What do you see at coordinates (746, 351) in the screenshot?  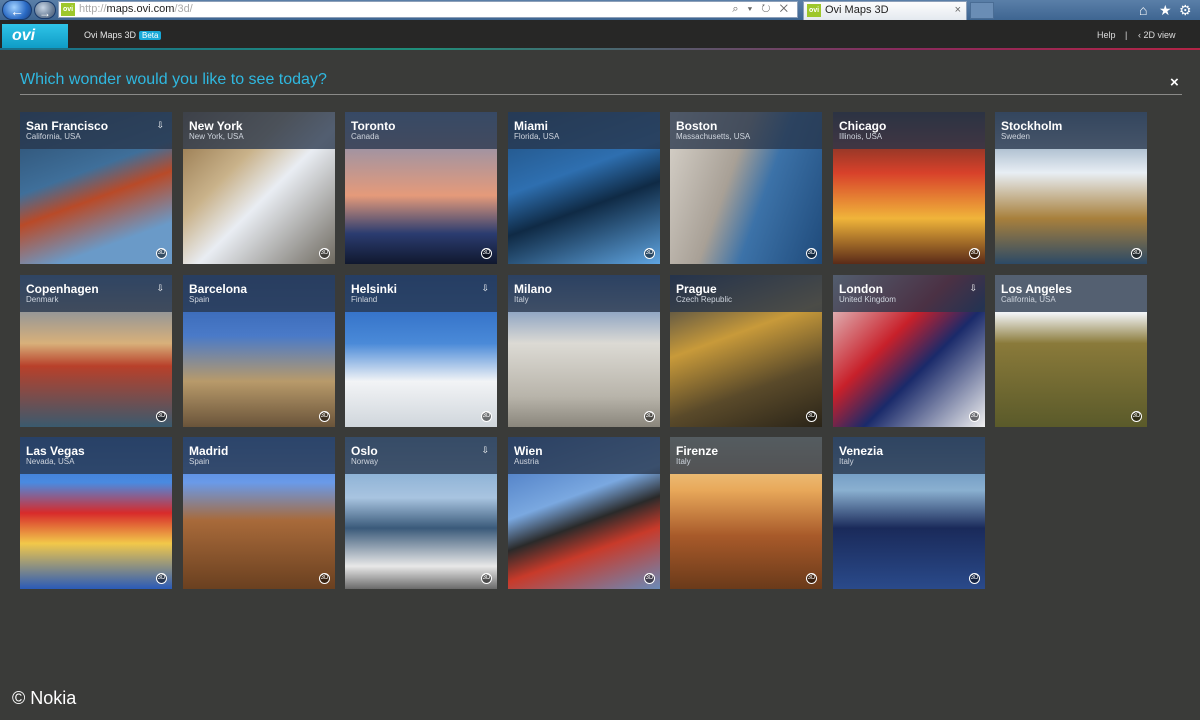 I see `city-tile: Prague Czech Republic 3D` at bounding box center [746, 351].